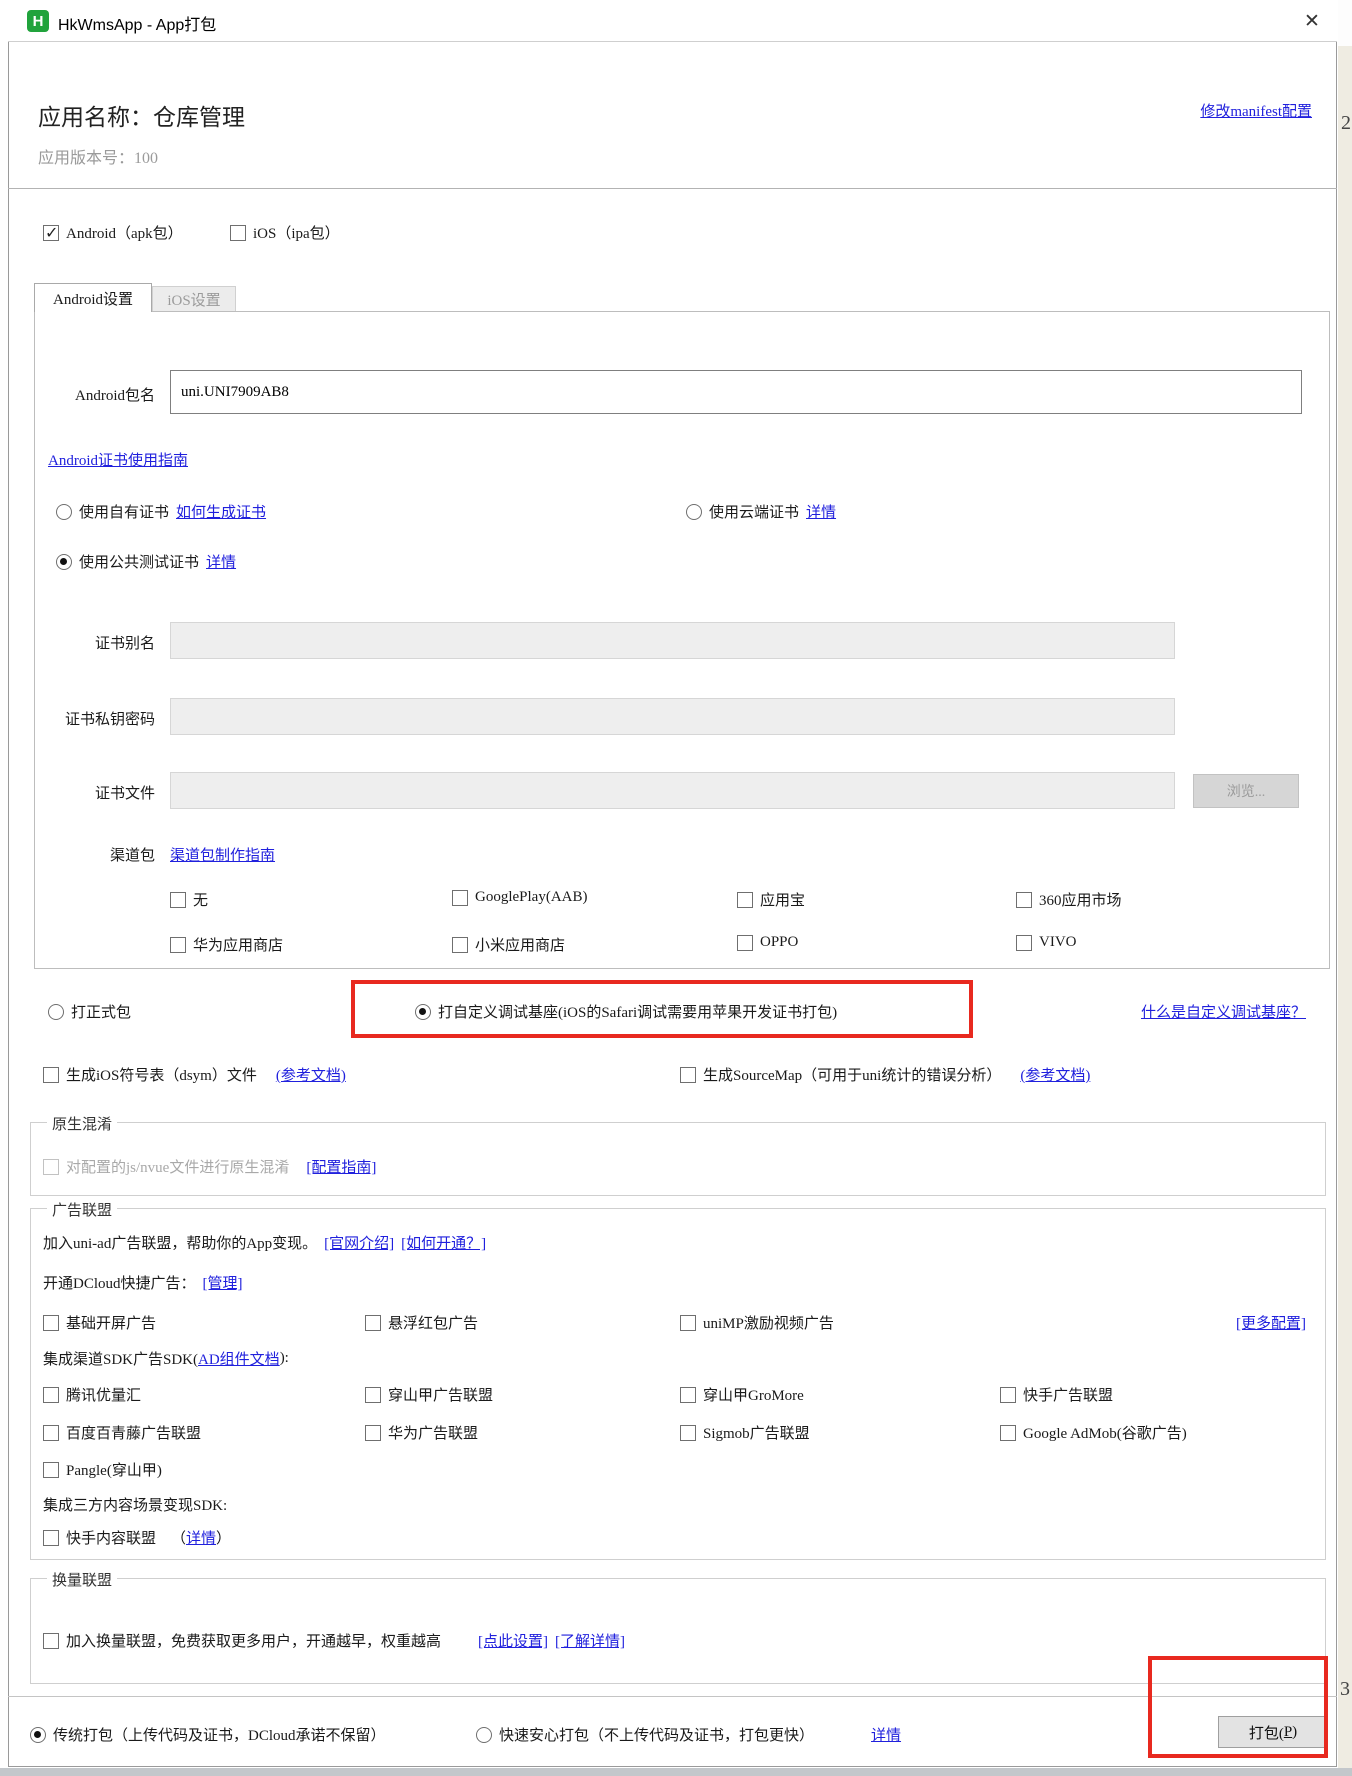  What do you see at coordinates (513, 1640) in the screenshot?
I see `exchange-setup-link: [点此设置]` at bounding box center [513, 1640].